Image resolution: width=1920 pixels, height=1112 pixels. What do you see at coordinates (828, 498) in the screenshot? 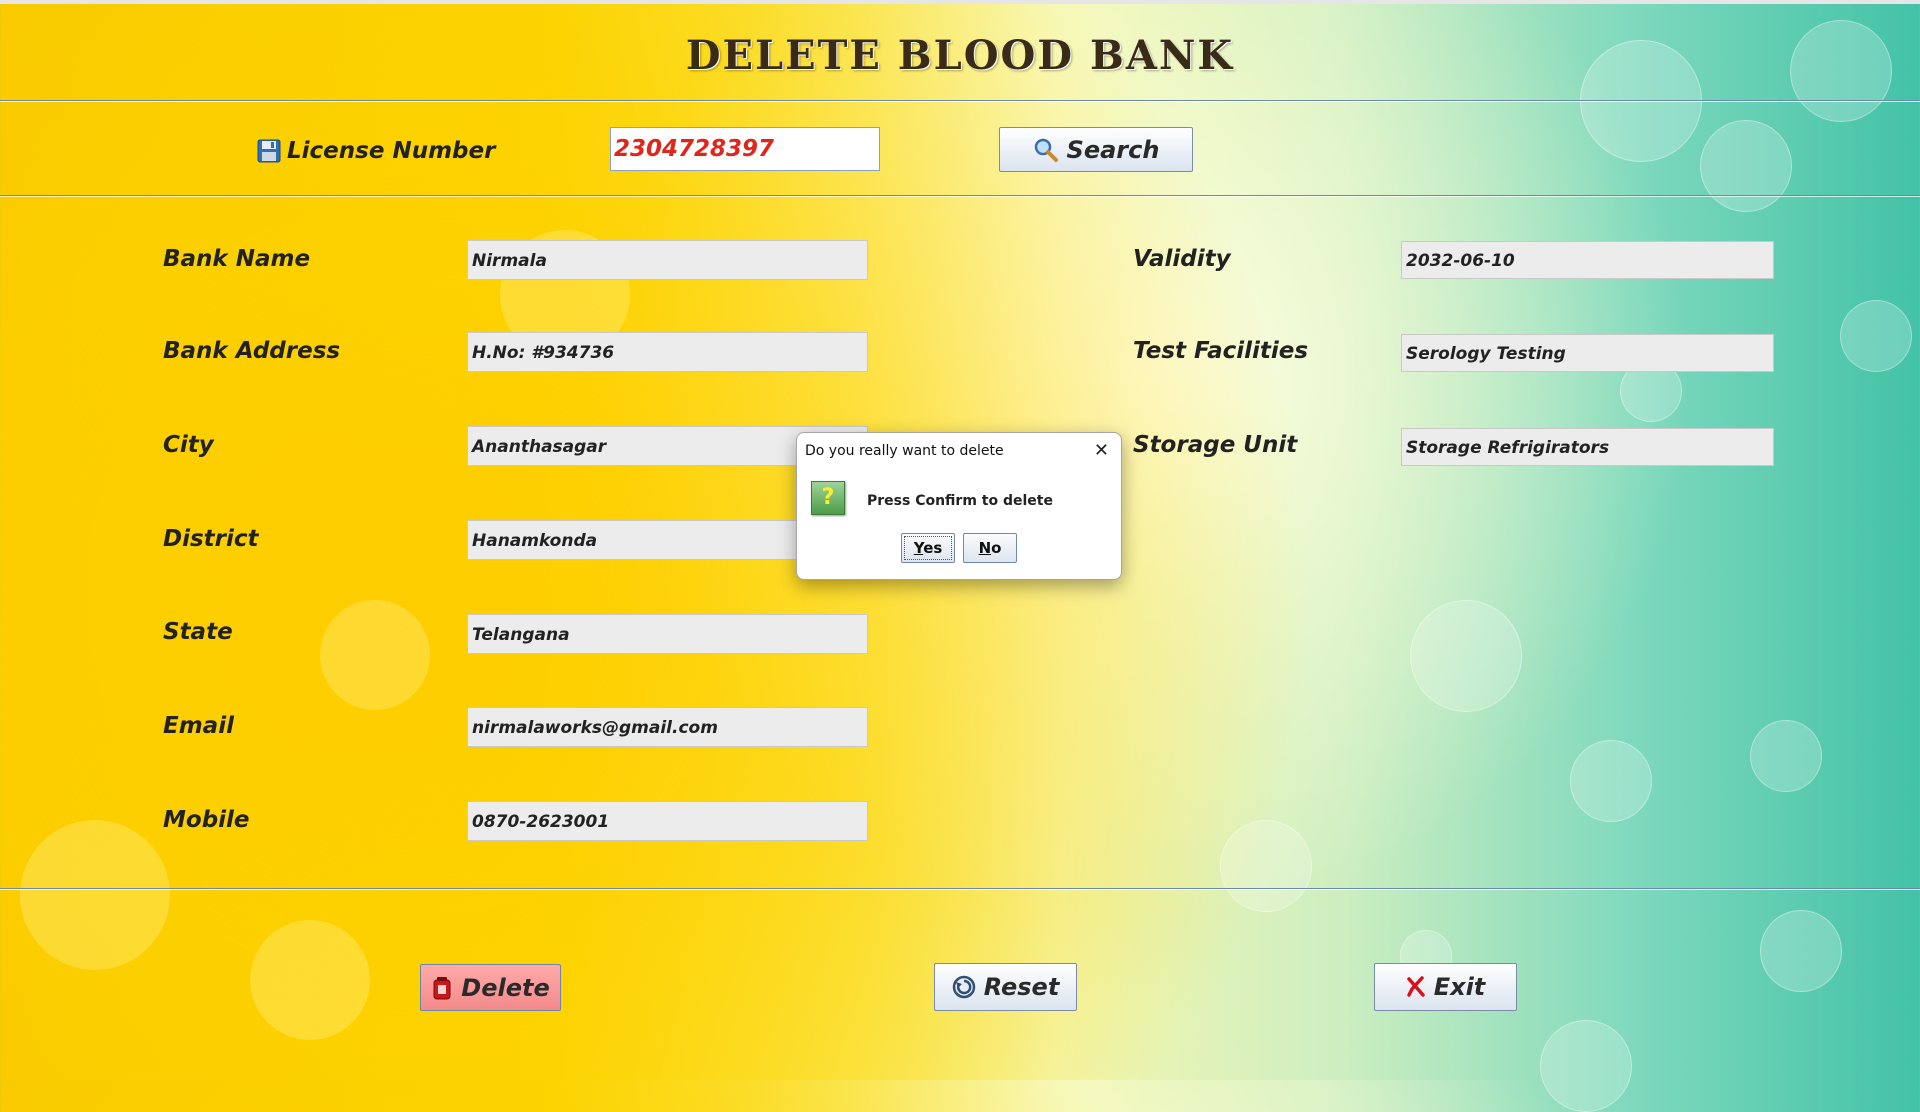
I see `question-icon: ?` at bounding box center [828, 498].